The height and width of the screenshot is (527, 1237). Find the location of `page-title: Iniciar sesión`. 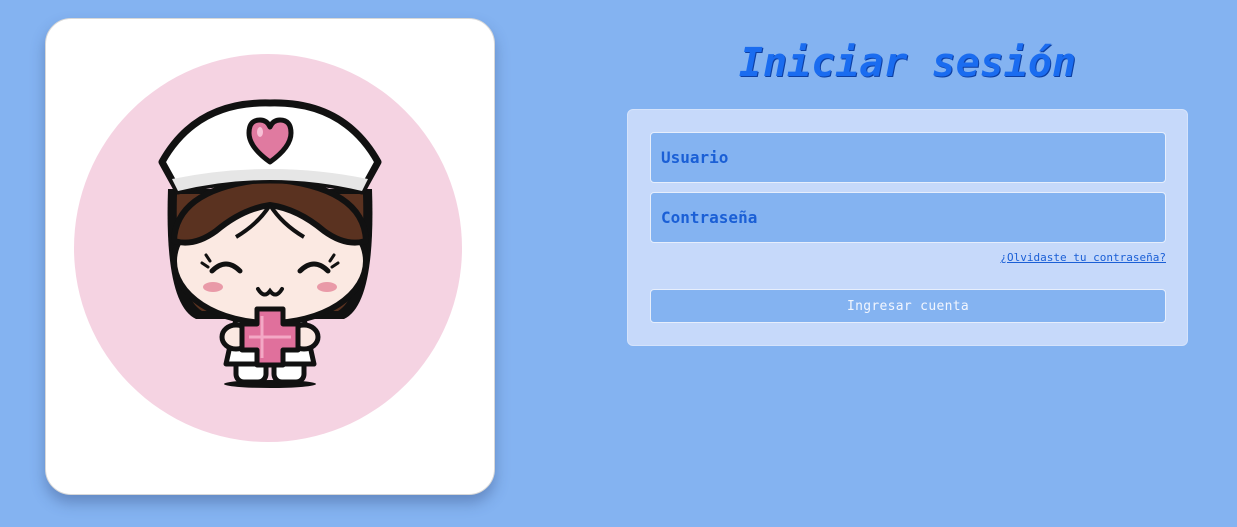

page-title: Iniciar sesión is located at coordinates (907, 63).